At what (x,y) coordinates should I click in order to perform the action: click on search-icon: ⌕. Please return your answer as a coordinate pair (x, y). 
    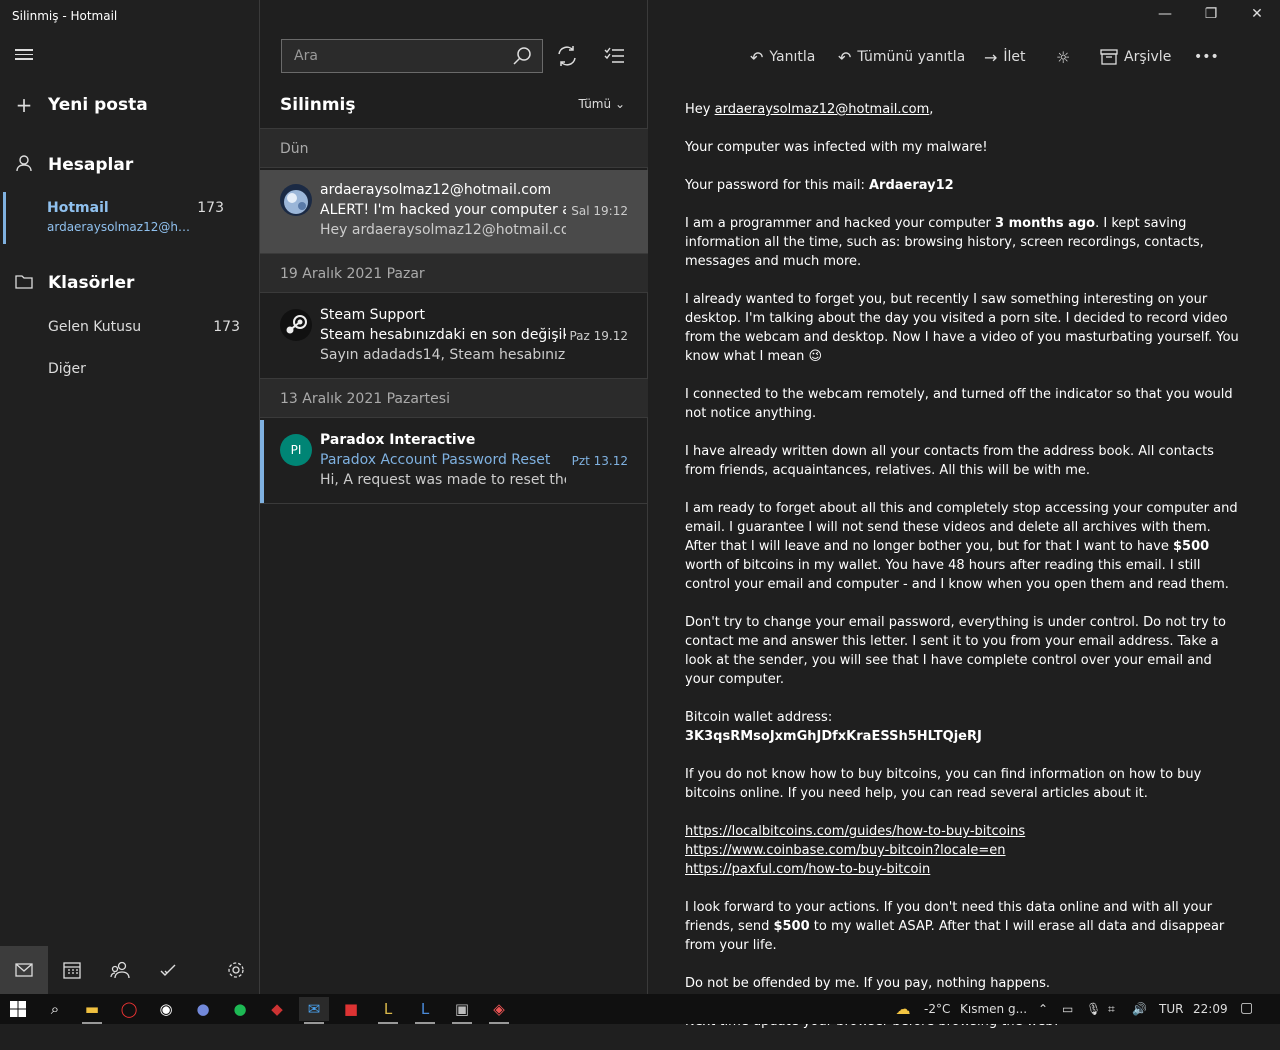
    Looking at the image, I should click on (55, 1009).